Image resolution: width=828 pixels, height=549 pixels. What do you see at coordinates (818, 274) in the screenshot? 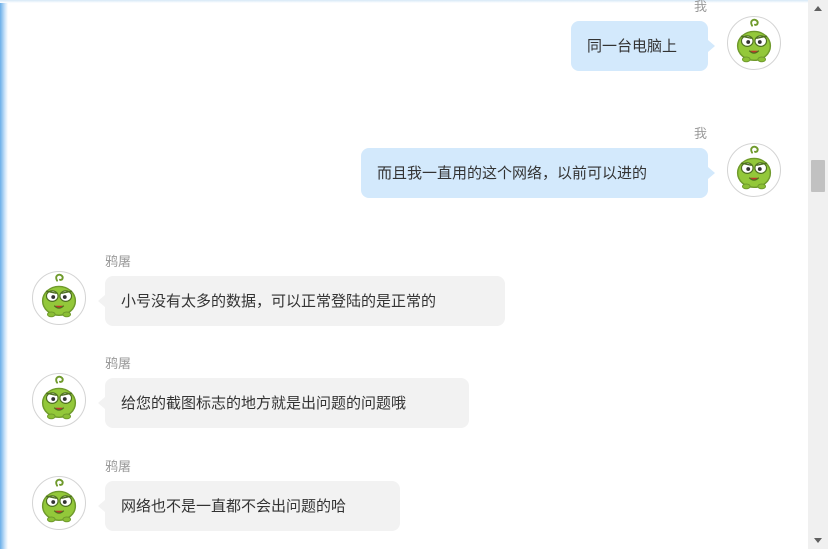
I see `vertical-scrollbar` at bounding box center [818, 274].